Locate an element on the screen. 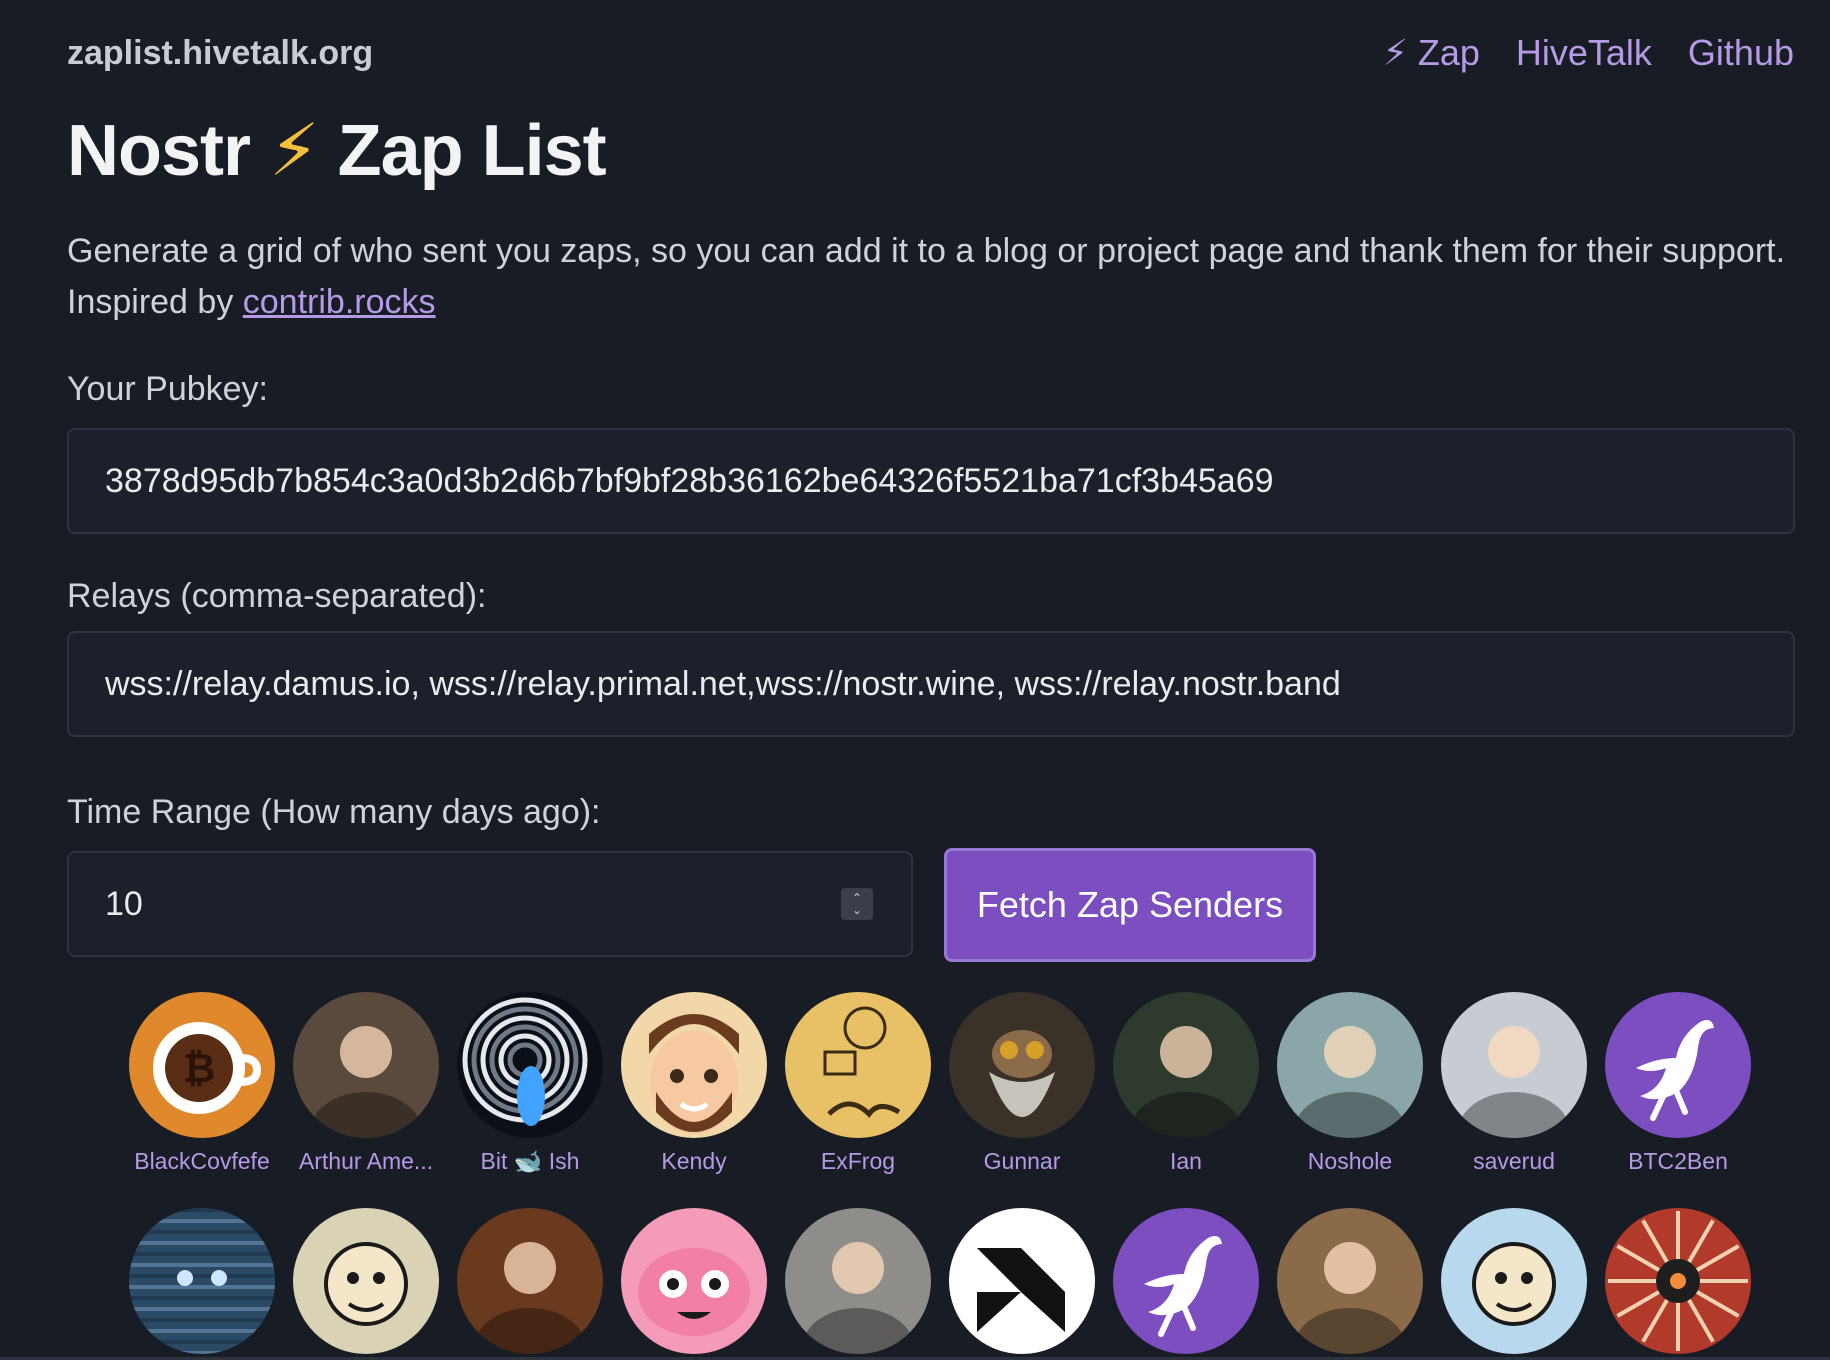 Image resolution: width=1830 pixels, height=1360 pixels. relays-input is located at coordinates (931, 684).